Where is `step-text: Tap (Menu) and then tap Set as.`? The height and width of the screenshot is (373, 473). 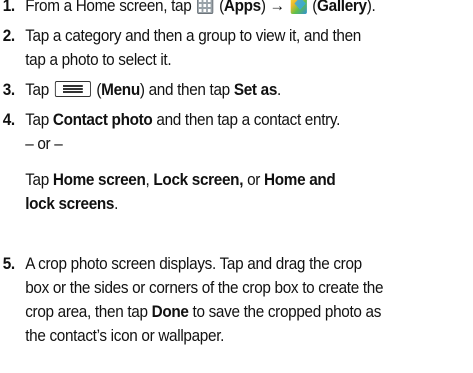
step-text: Tap (Menu) and then tap Set as. is located at coordinates (153, 89).